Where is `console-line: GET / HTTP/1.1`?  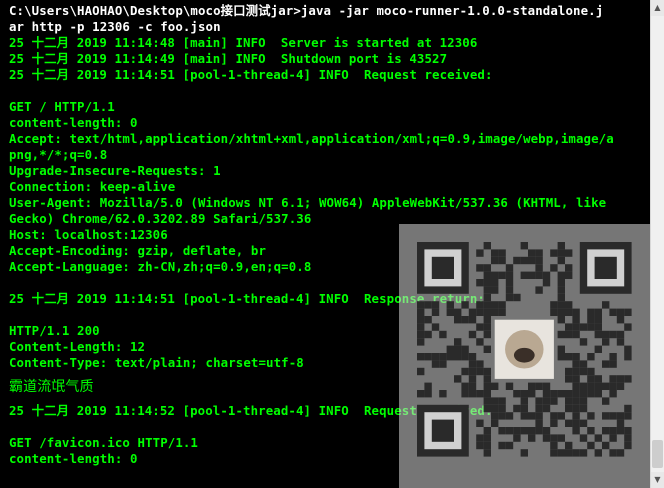
console-line: GET / HTTP/1.1 is located at coordinates (62, 106).